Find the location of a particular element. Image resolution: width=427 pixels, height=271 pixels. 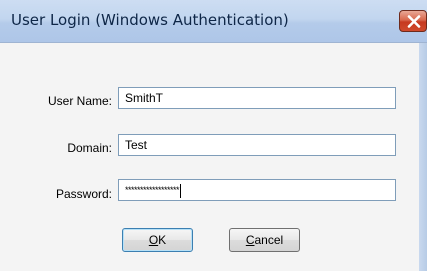

close-button is located at coordinates (413, 21).